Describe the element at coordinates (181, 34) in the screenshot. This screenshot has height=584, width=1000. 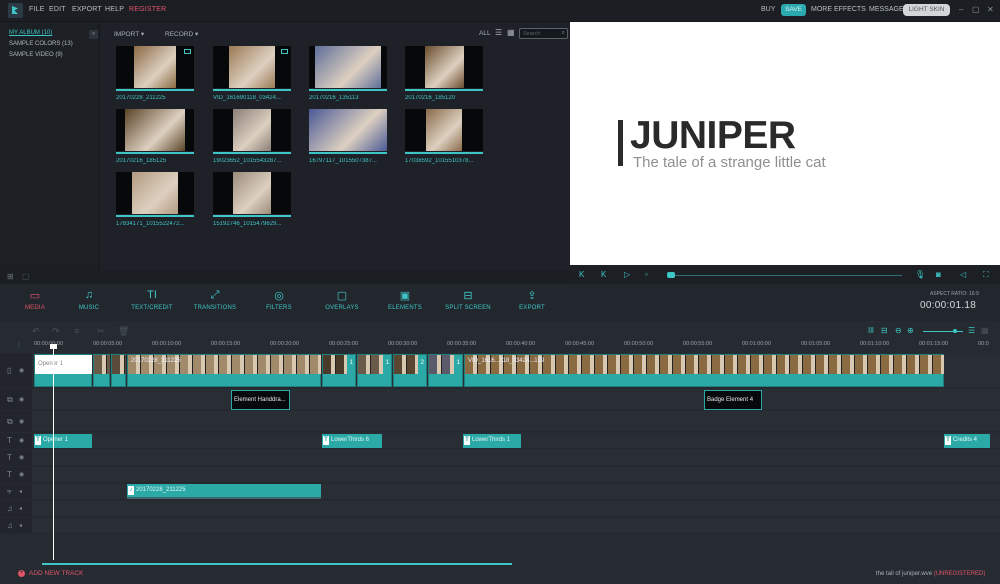
I see `record-dropdown: RECORD ▾` at that location.